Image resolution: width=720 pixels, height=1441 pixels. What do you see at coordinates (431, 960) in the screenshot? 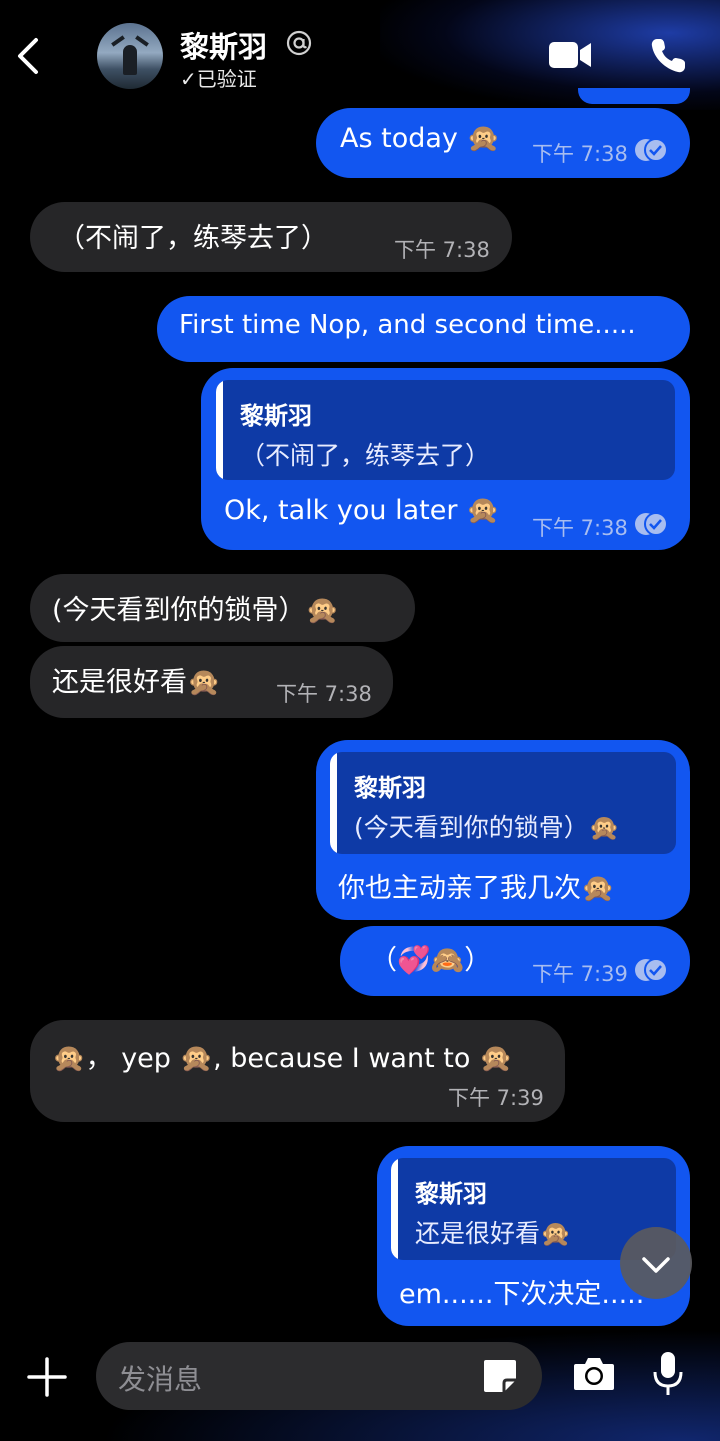
I see `message-text: （💞🙈）` at bounding box center [431, 960].